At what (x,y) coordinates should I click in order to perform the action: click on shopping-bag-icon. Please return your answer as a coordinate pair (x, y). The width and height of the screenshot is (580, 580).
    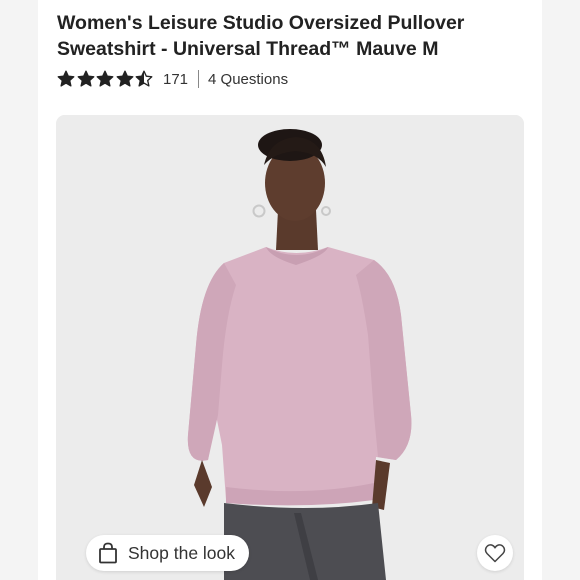
    Looking at the image, I should click on (108, 553).